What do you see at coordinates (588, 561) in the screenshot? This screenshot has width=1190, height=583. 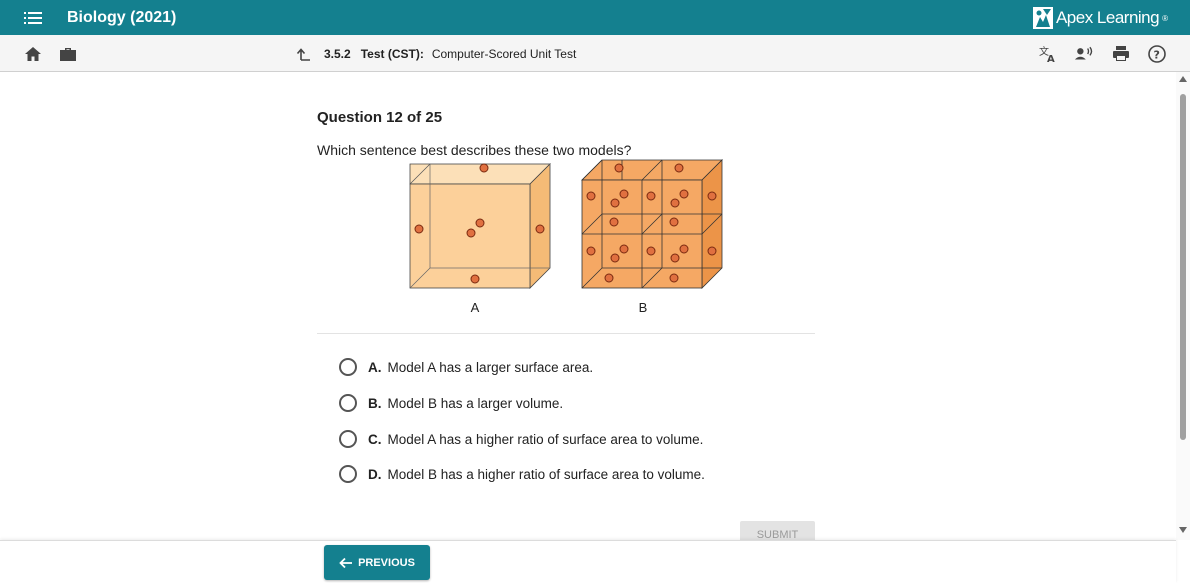 I see `footer-nav: PREVIOUS` at bounding box center [588, 561].